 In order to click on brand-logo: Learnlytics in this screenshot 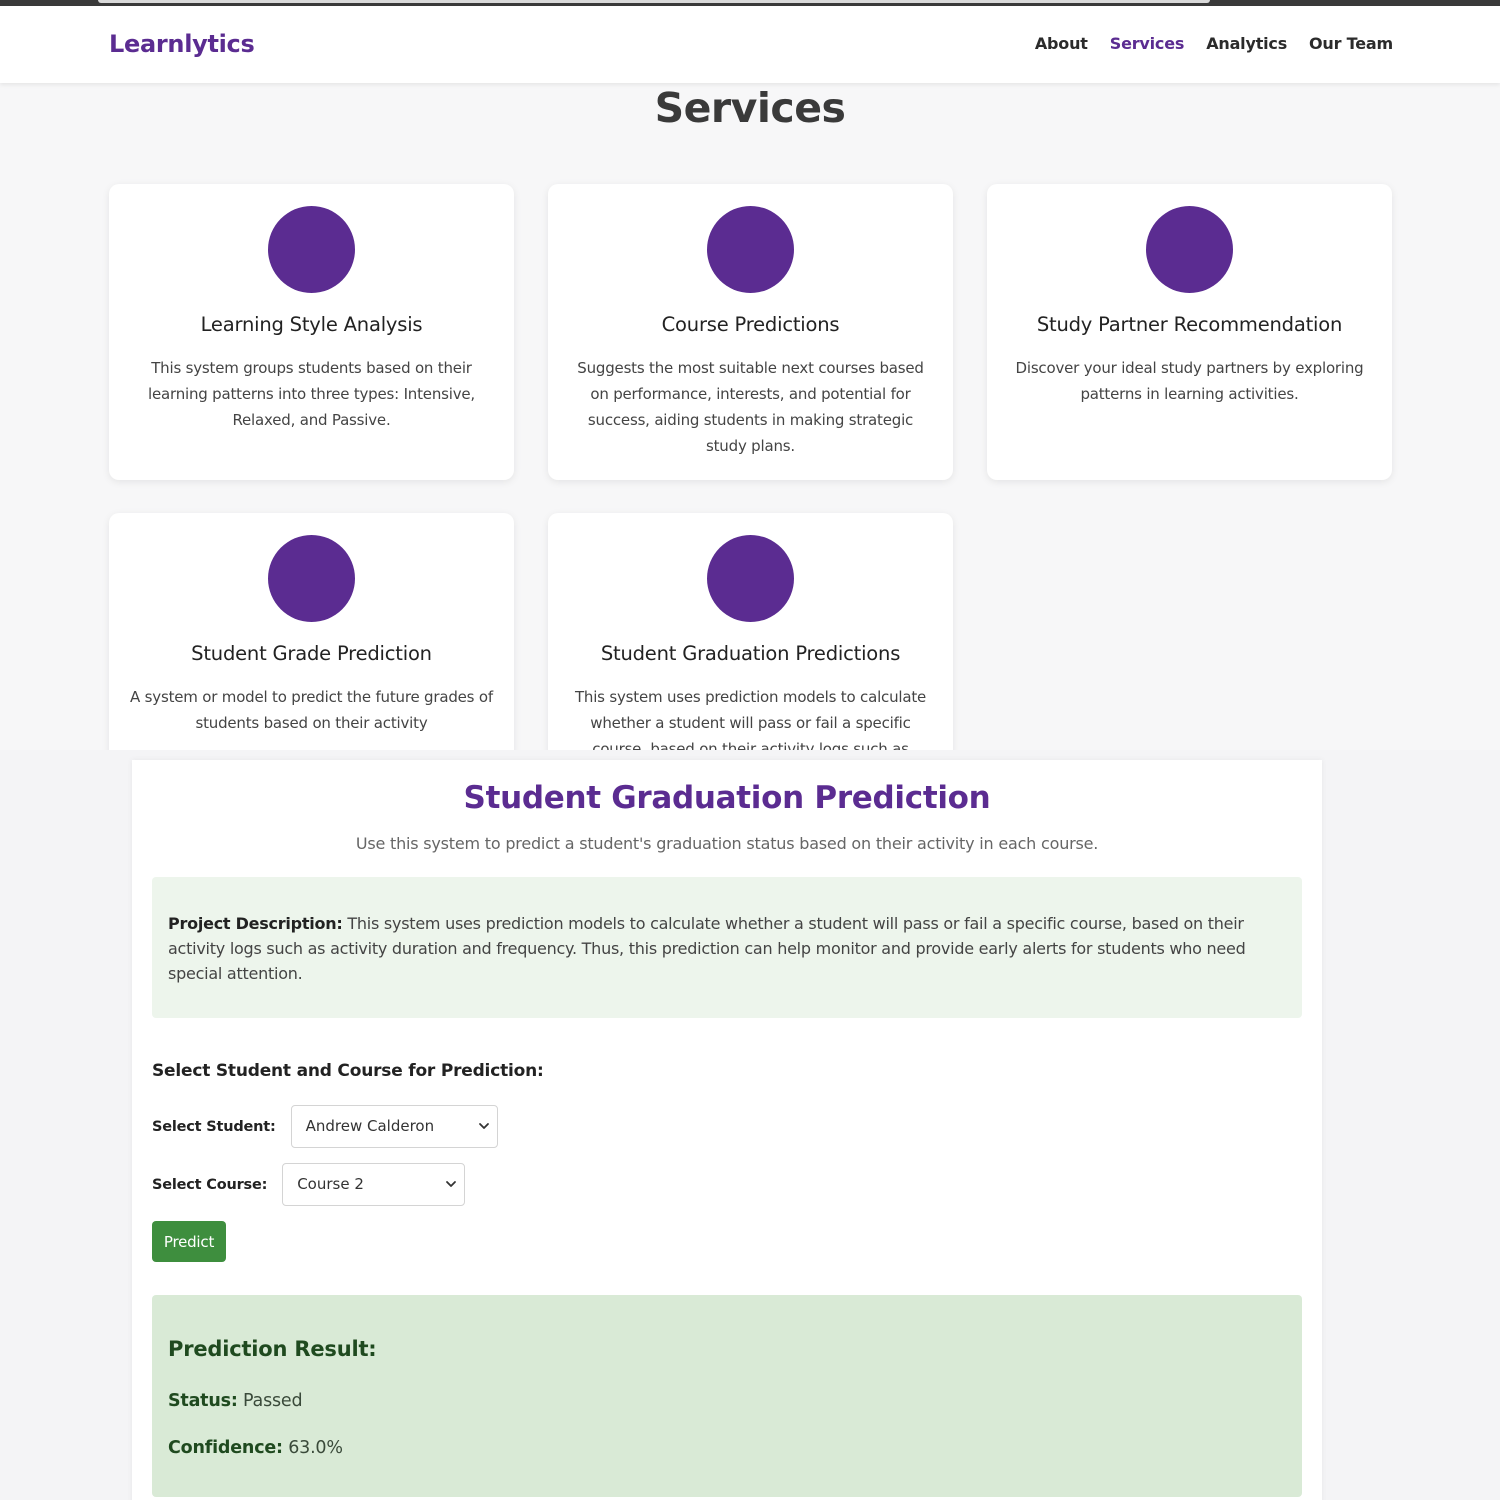, I will do `click(182, 44)`.